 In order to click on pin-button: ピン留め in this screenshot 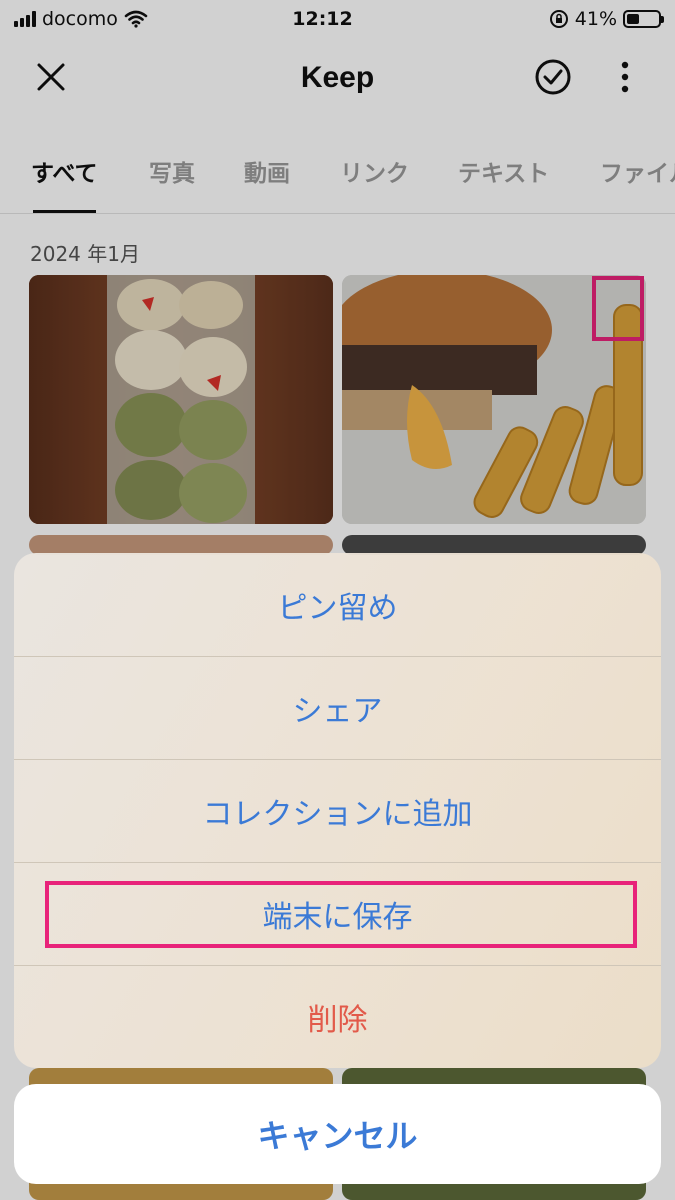, I will do `click(337, 604)`.